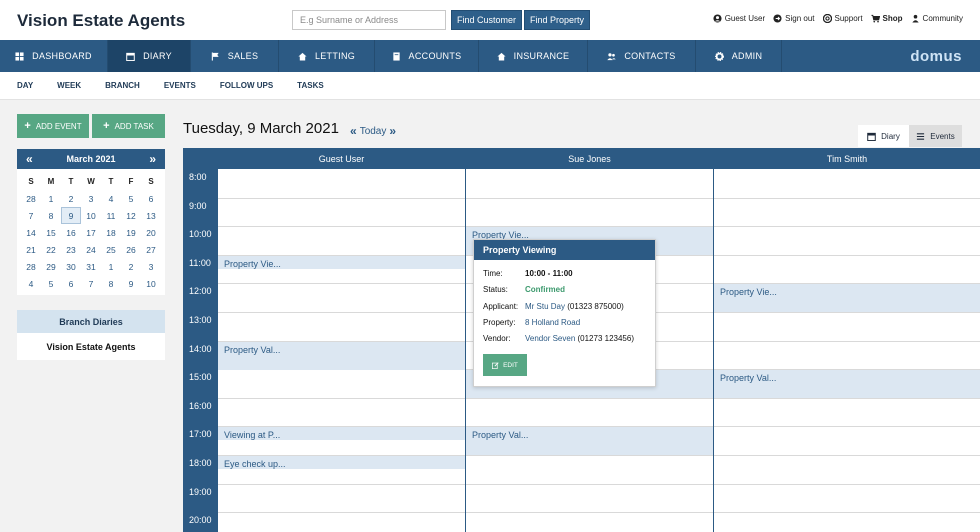 The image size is (980, 532). I want to click on search-input, so click(369, 20).